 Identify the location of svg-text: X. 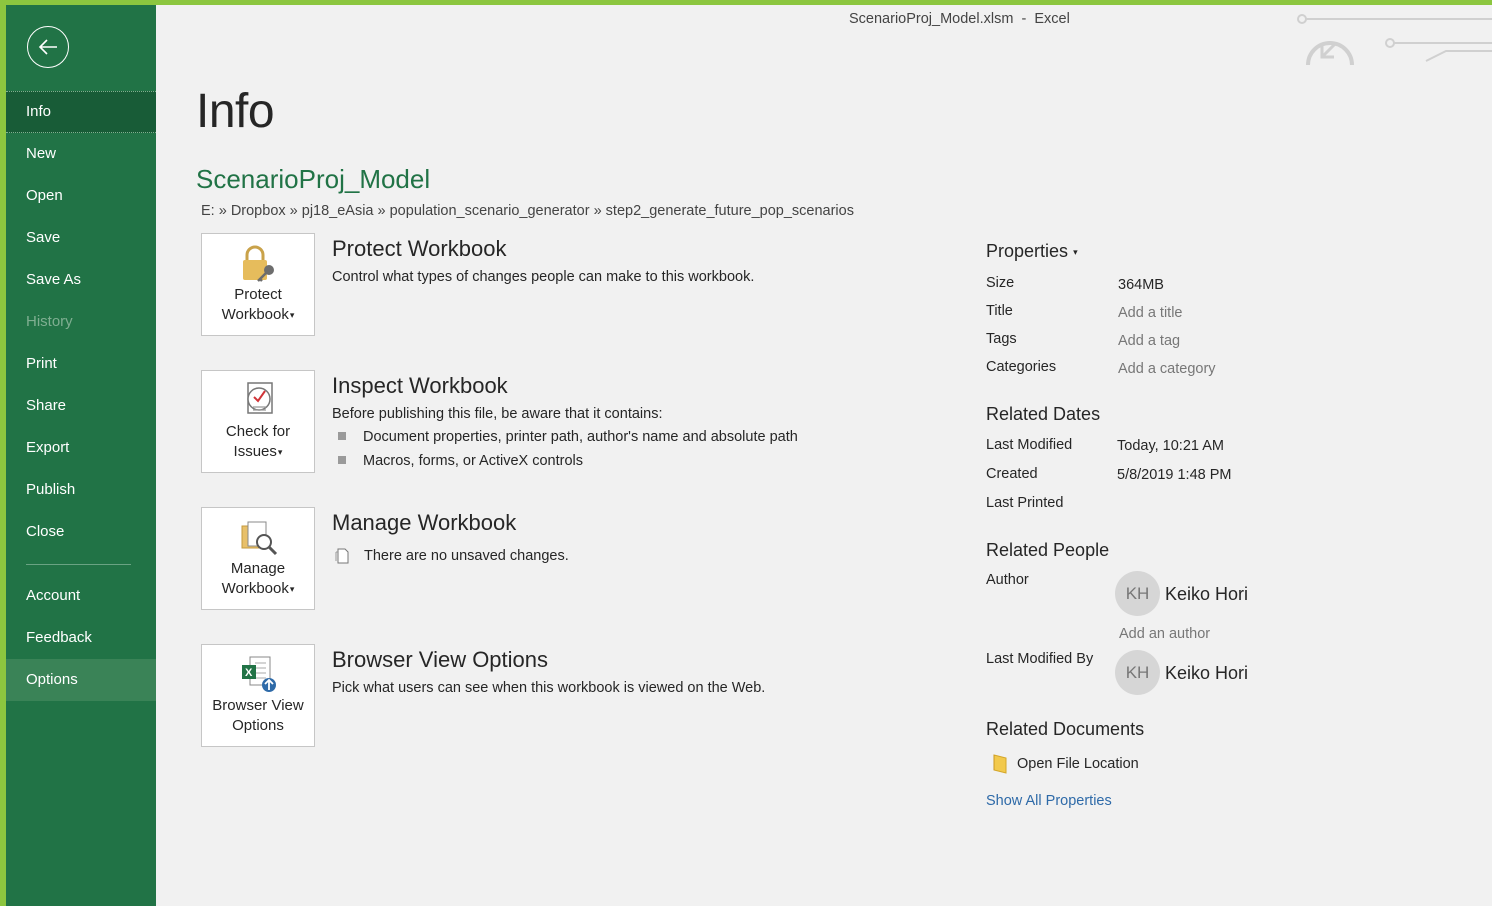
(249, 673).